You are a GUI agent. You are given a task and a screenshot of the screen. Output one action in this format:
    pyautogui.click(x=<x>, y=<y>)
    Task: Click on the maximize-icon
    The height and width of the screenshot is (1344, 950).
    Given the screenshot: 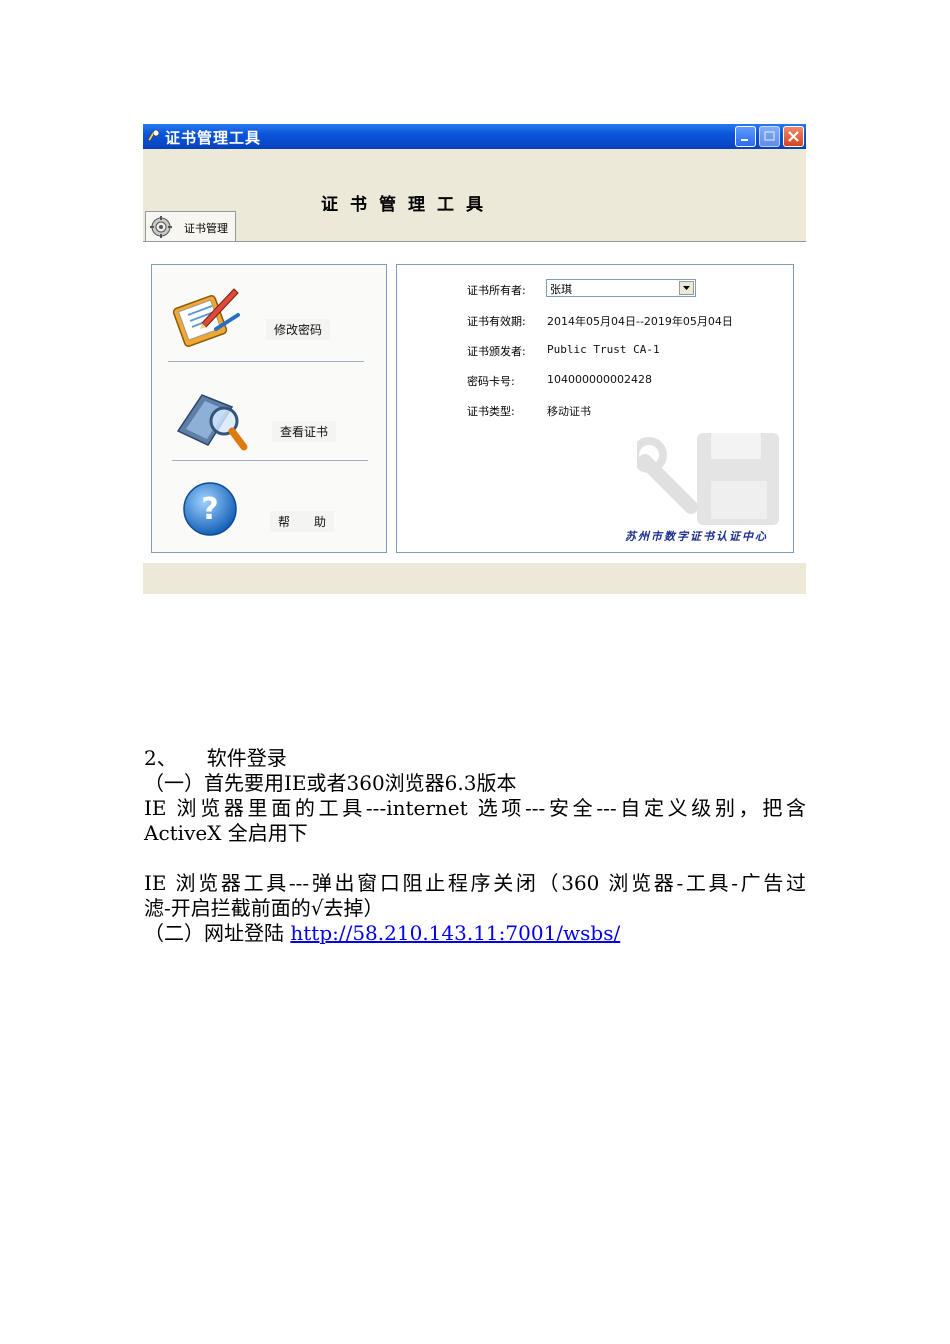 What is the action you would take?
    pyautogui.click(x=769, y=136)
    